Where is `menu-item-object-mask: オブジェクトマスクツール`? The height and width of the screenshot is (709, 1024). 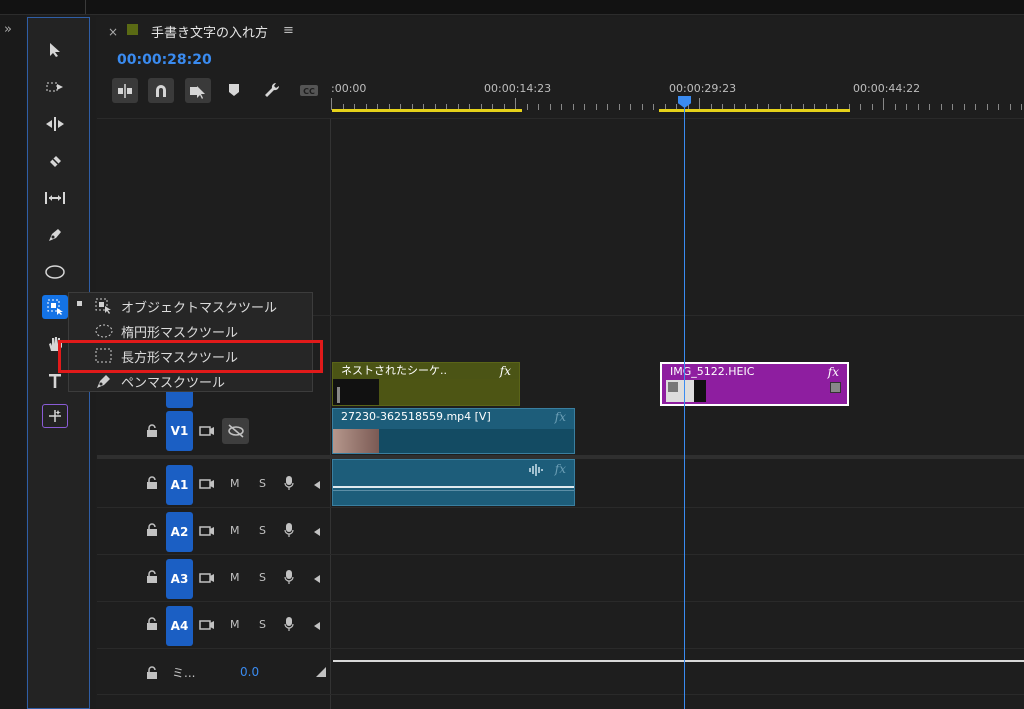 menu-item-object-mask: オブジェクトマスクツール is located at coordinates (190, 305).